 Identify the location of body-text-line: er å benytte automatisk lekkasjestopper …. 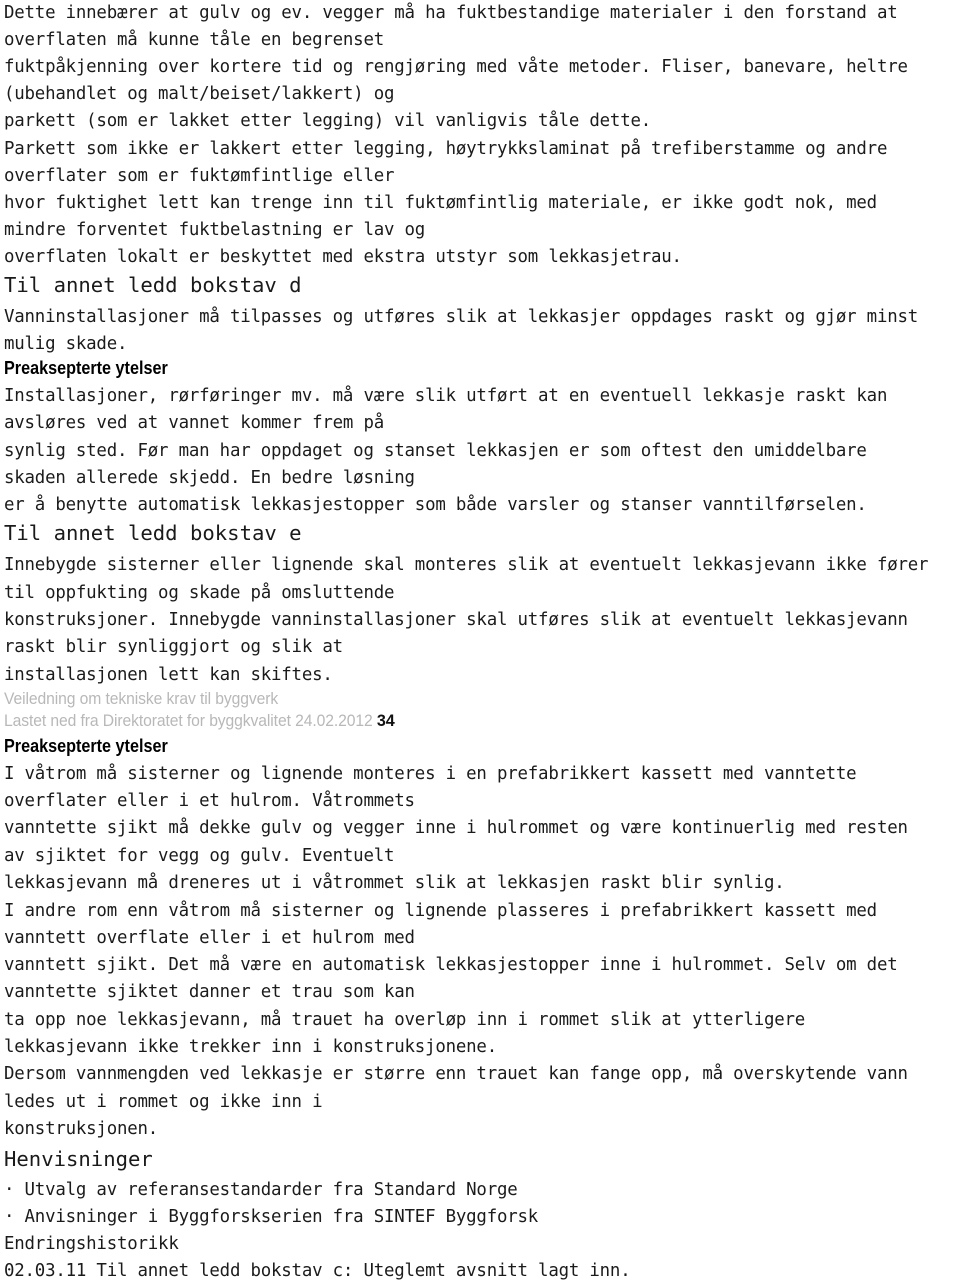
(435, 505).